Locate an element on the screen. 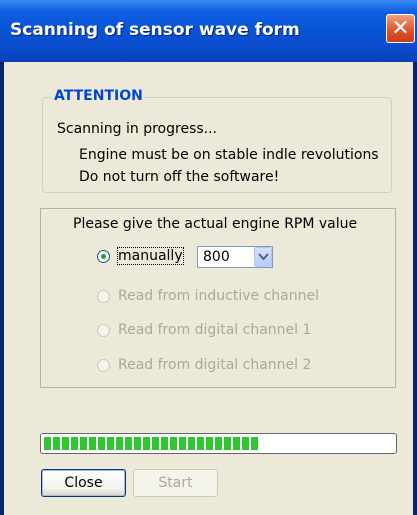  attention-title: ATTENTION is located at coordinates (98, 96).